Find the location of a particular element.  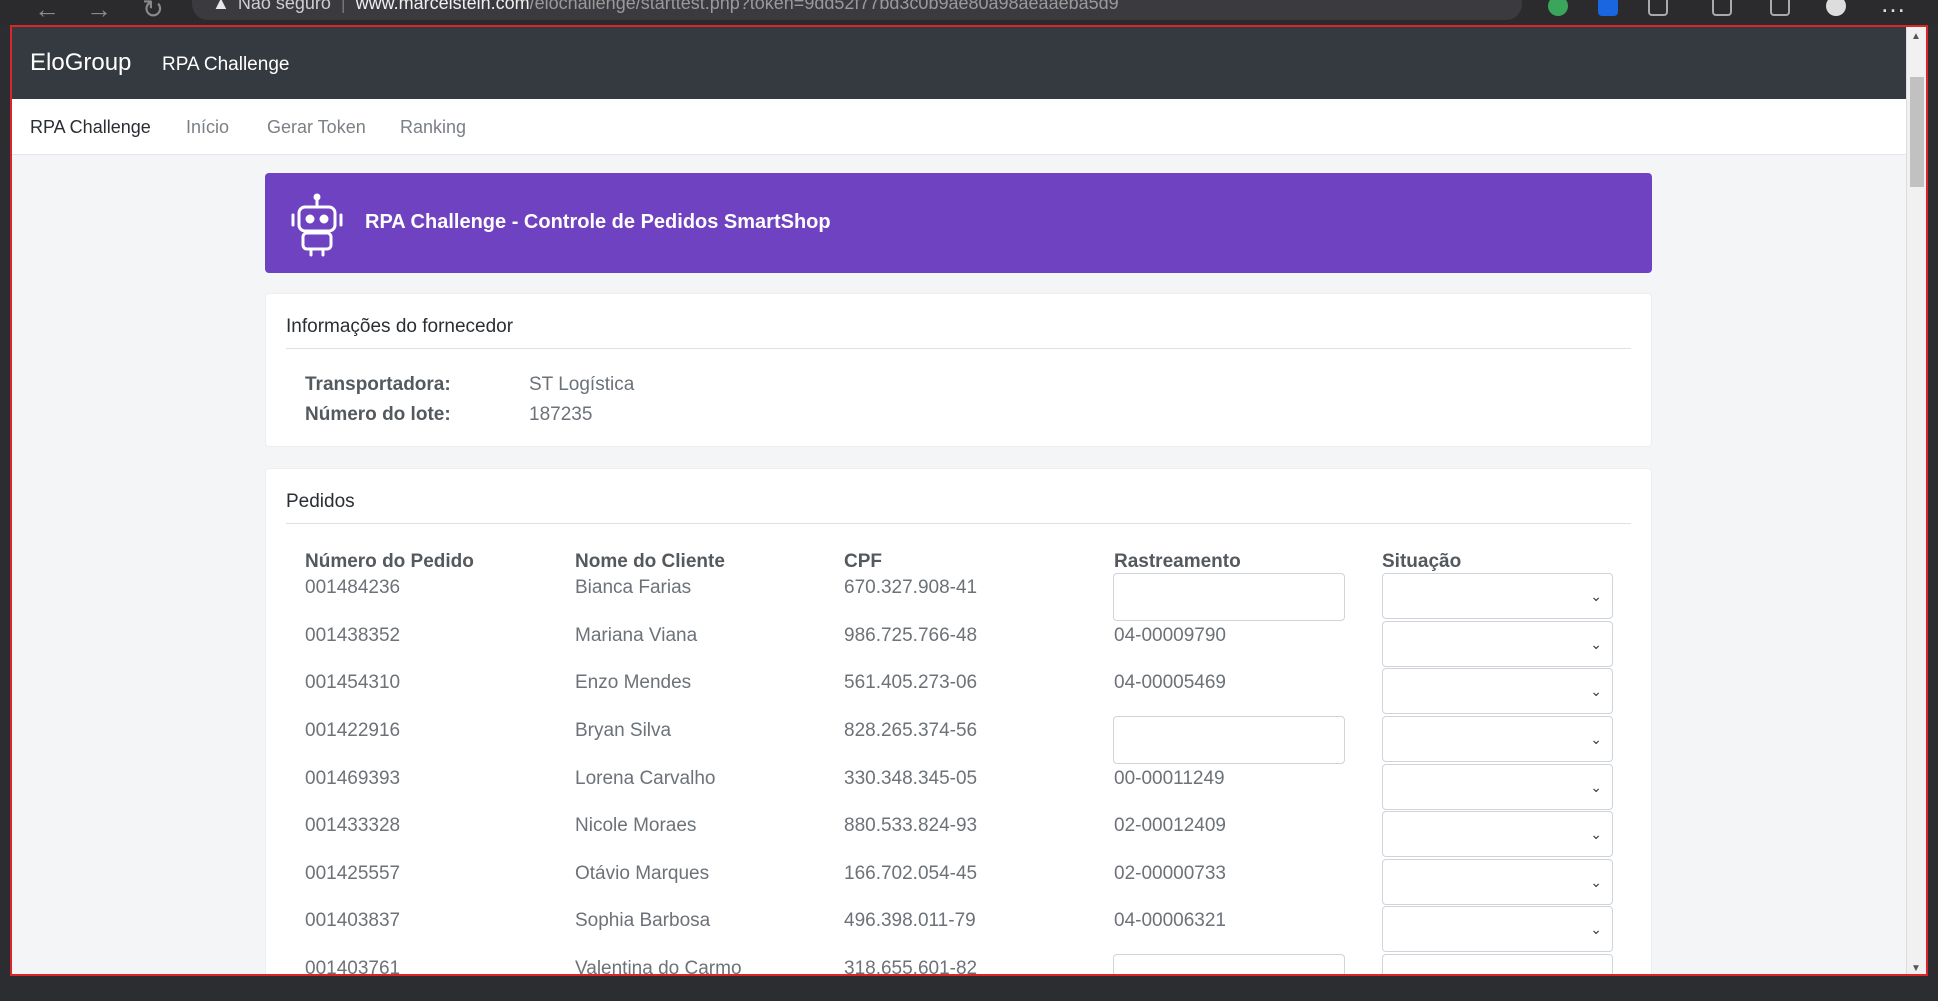

batch-value: 187235 is located at coordinates (561, 414).